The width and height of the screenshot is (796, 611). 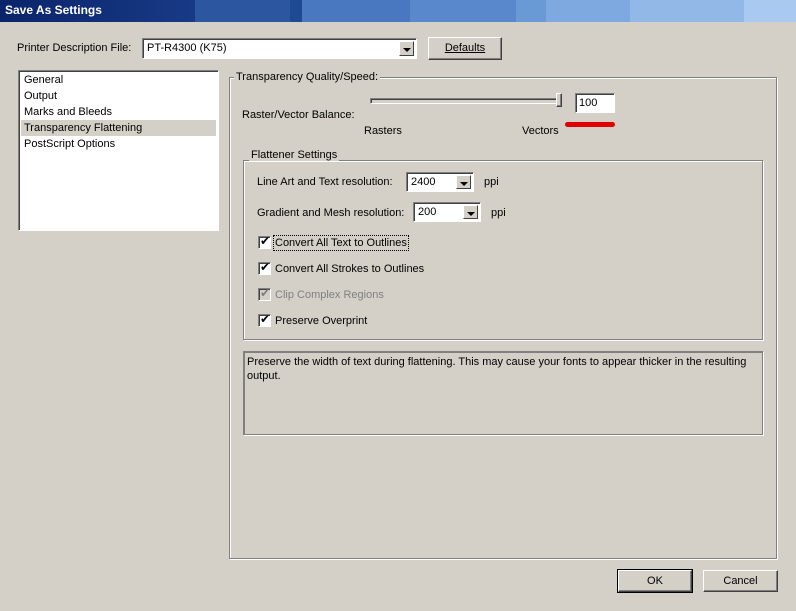 I want to click on ok-button-label: OK, so click(x=655, y=581).